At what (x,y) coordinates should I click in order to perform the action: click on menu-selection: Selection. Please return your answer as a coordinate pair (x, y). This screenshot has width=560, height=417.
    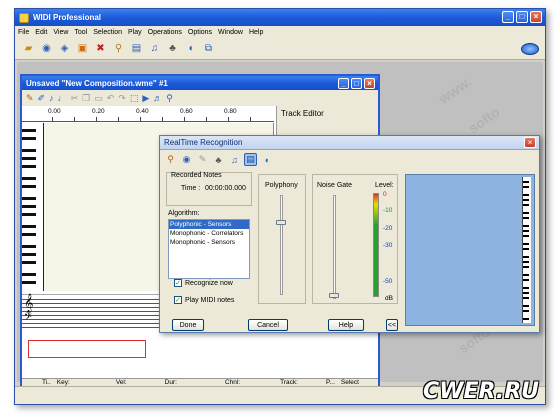
    Looking at the image, I should click on (107, 32).